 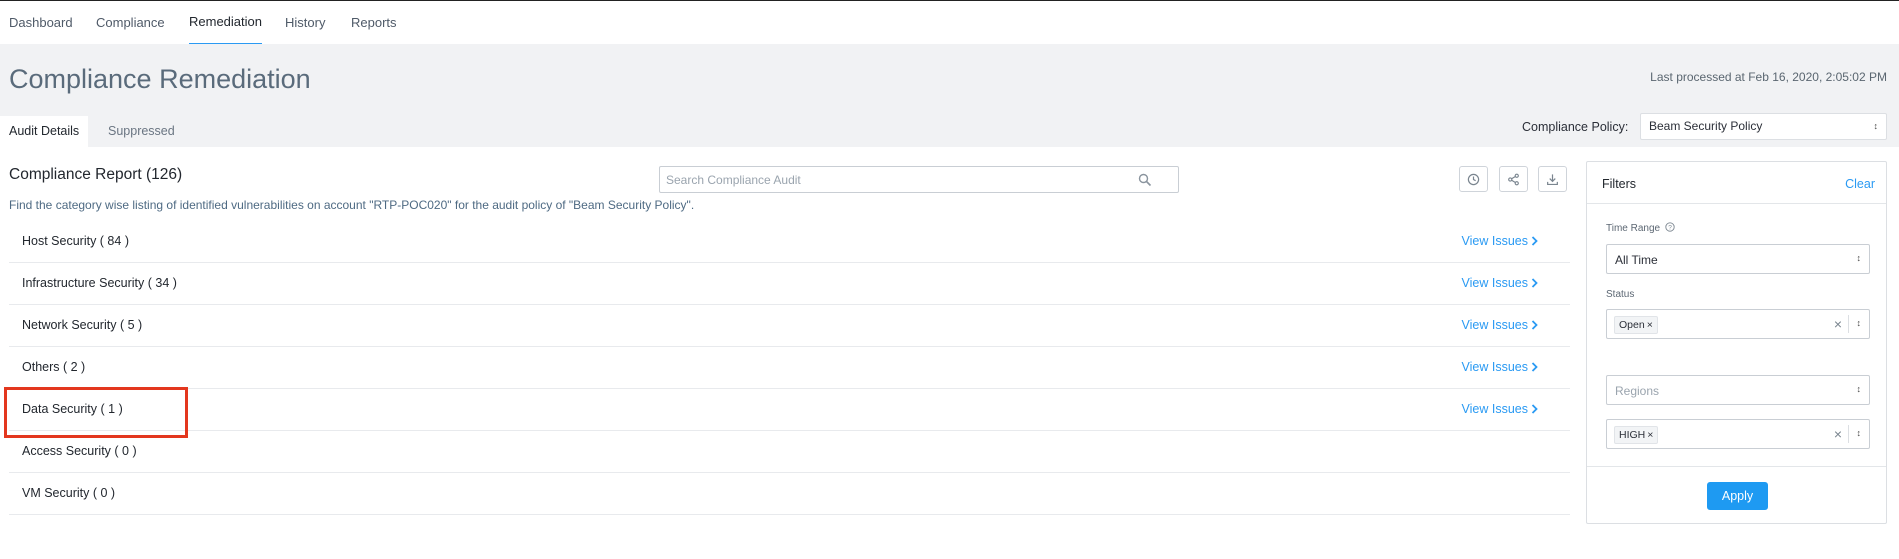 I want to click on status-chip-label: Open, so click(x=1632, y=325).